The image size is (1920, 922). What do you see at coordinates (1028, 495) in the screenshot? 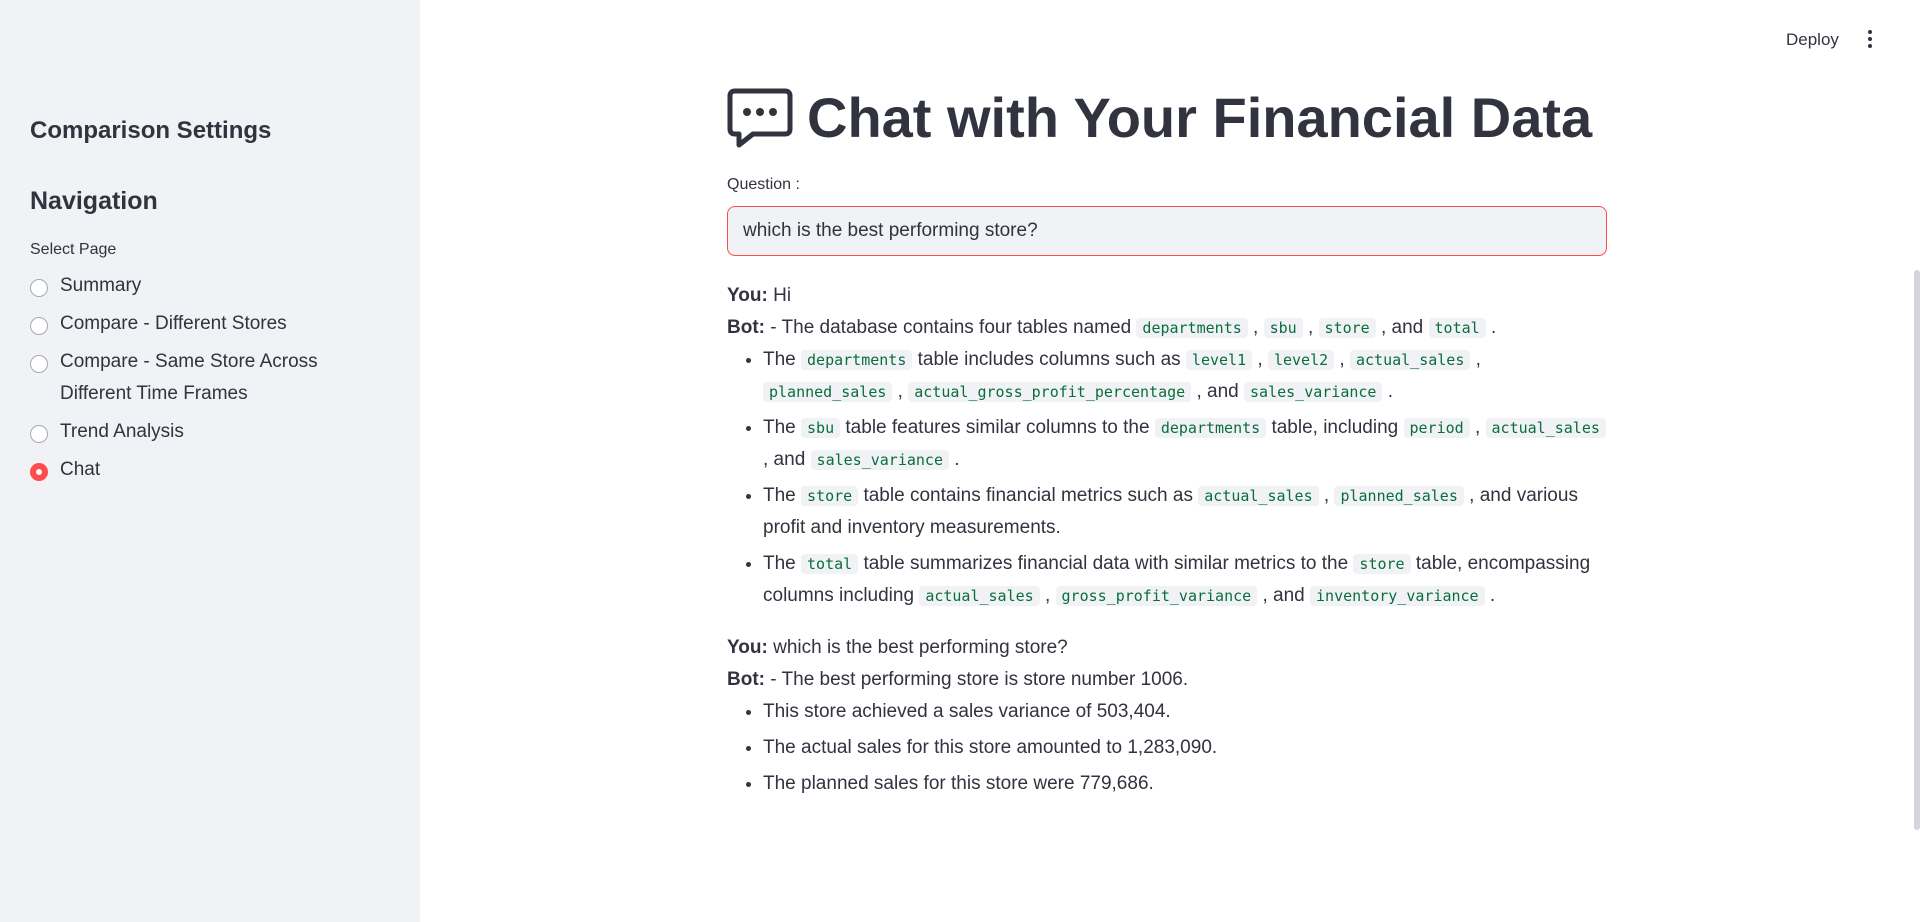
I see `text: table contains financial metrics such as` at bounding box center [1028, 495].